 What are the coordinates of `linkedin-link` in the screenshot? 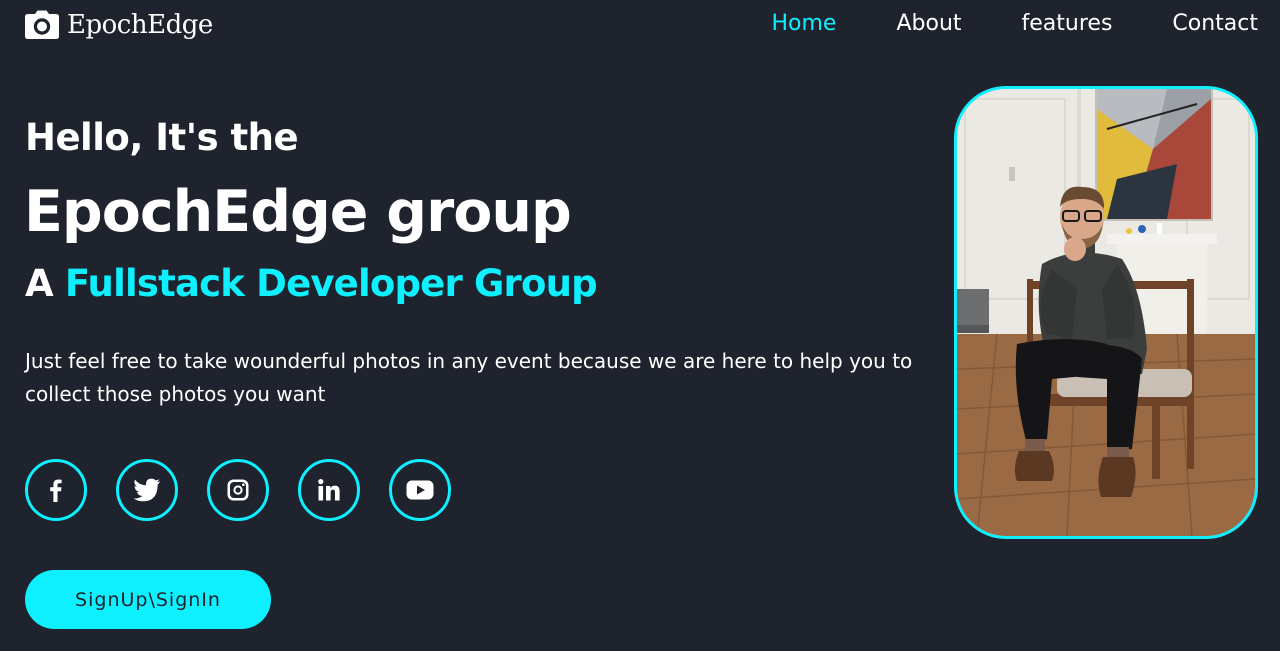 It's located at (329, 490).